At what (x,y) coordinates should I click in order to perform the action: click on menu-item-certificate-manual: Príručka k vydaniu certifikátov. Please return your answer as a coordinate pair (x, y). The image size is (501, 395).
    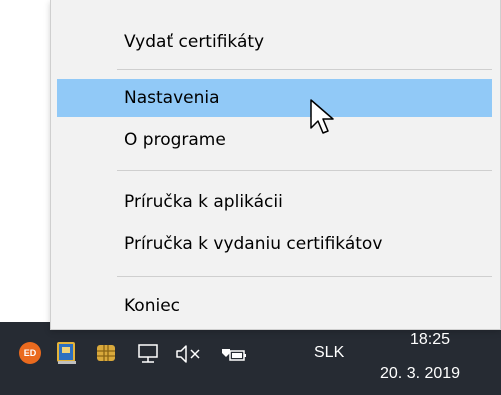
    Looking at the image, I should click on (274, 244).